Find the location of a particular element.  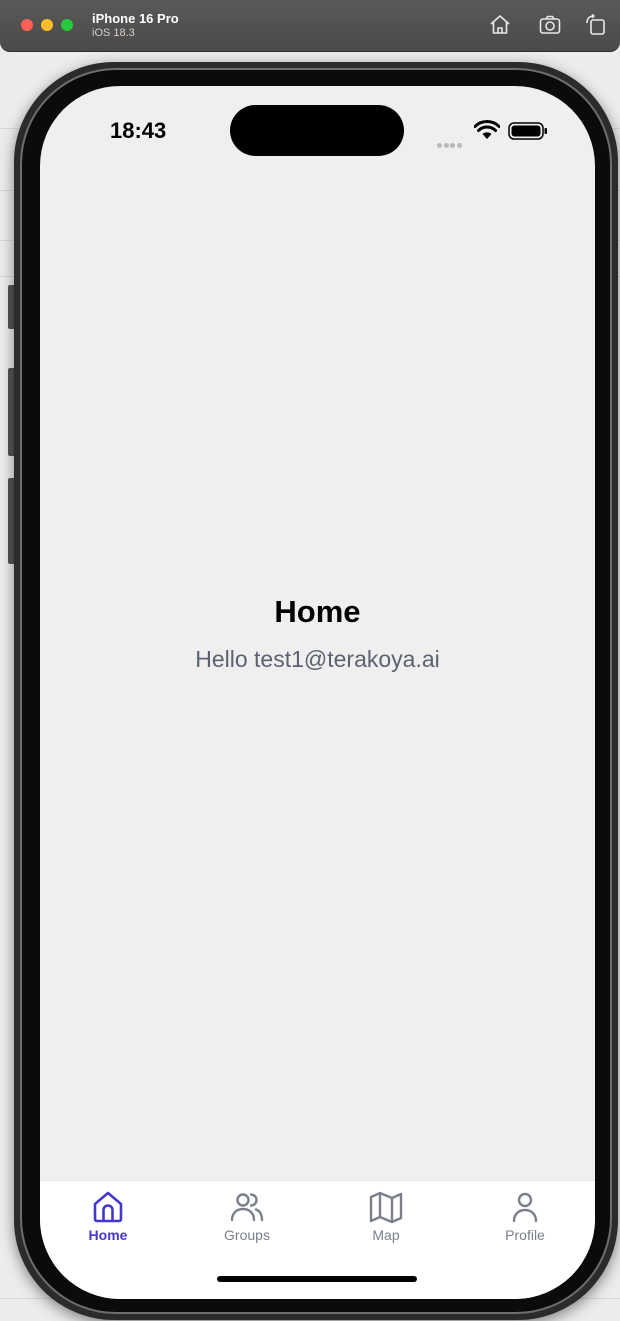

minimize-window-button is located at coordinates (47, 25).